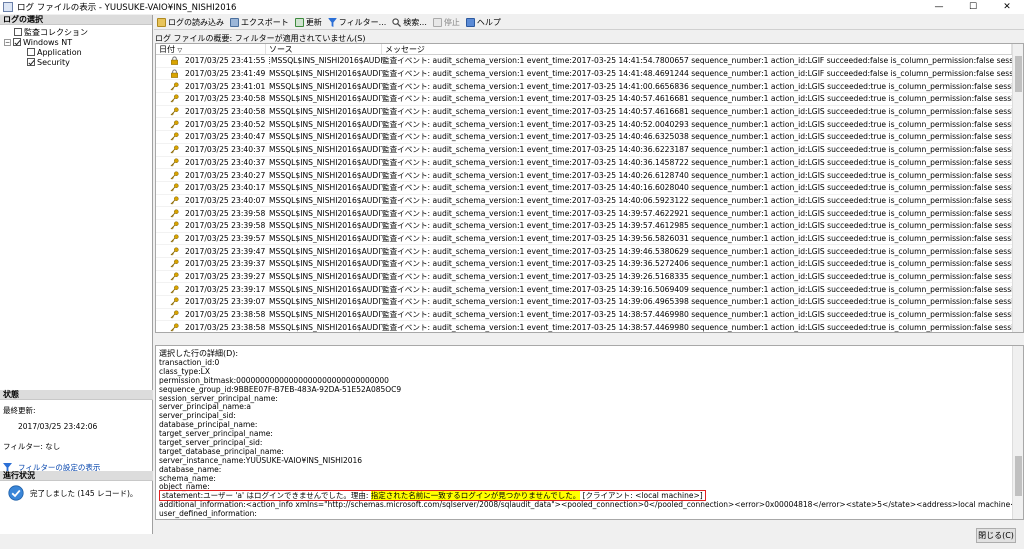  What do you see at coordinates (211, 49) in the screenshot?
I see `column-header-date: 日付 ▽` at bounding box center [211, 49].